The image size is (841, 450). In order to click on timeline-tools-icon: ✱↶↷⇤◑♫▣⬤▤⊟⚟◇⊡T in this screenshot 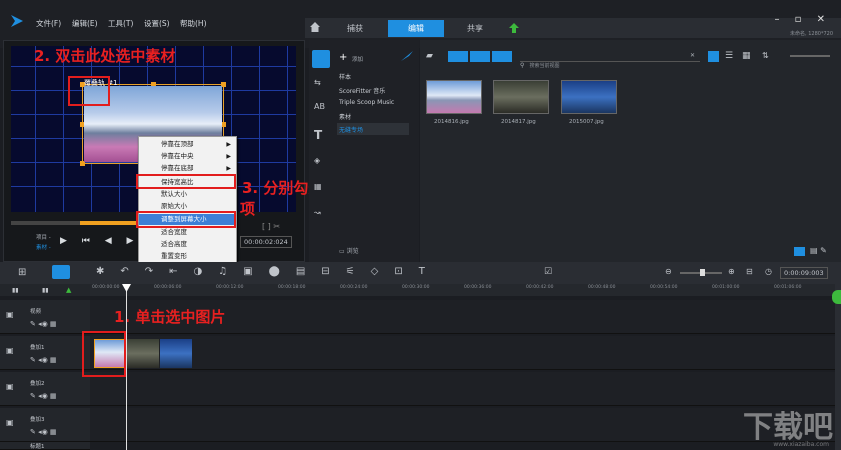, I will do `click(268, 271)`.